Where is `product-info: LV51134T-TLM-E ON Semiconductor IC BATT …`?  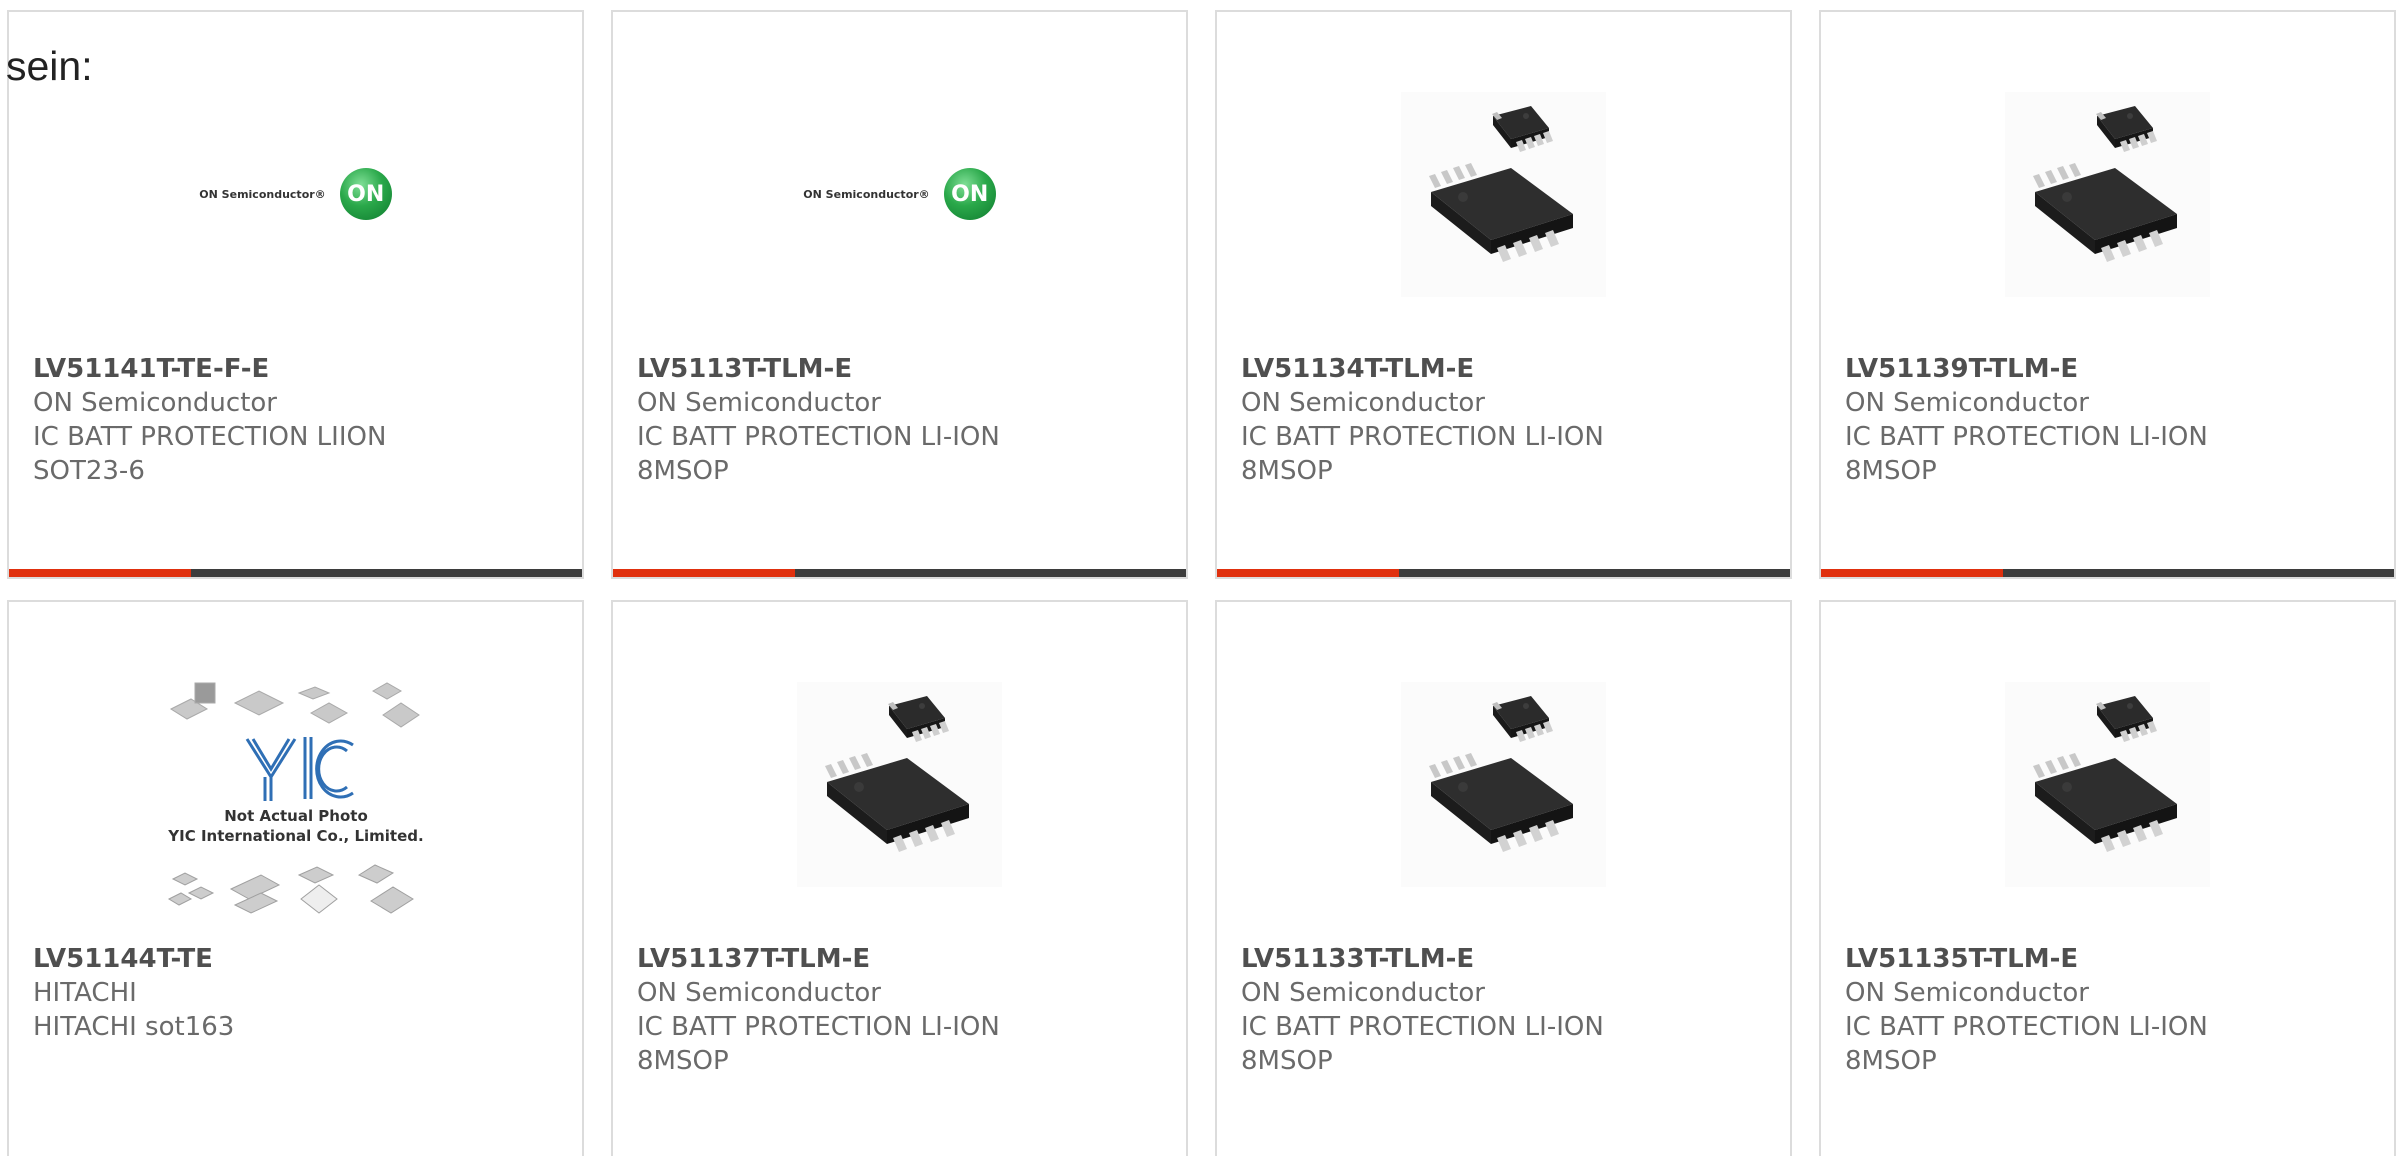
product-info: LV51134T-TLM-E ON Semiconductor IC BATT … is located at coordinates (1509, 420).